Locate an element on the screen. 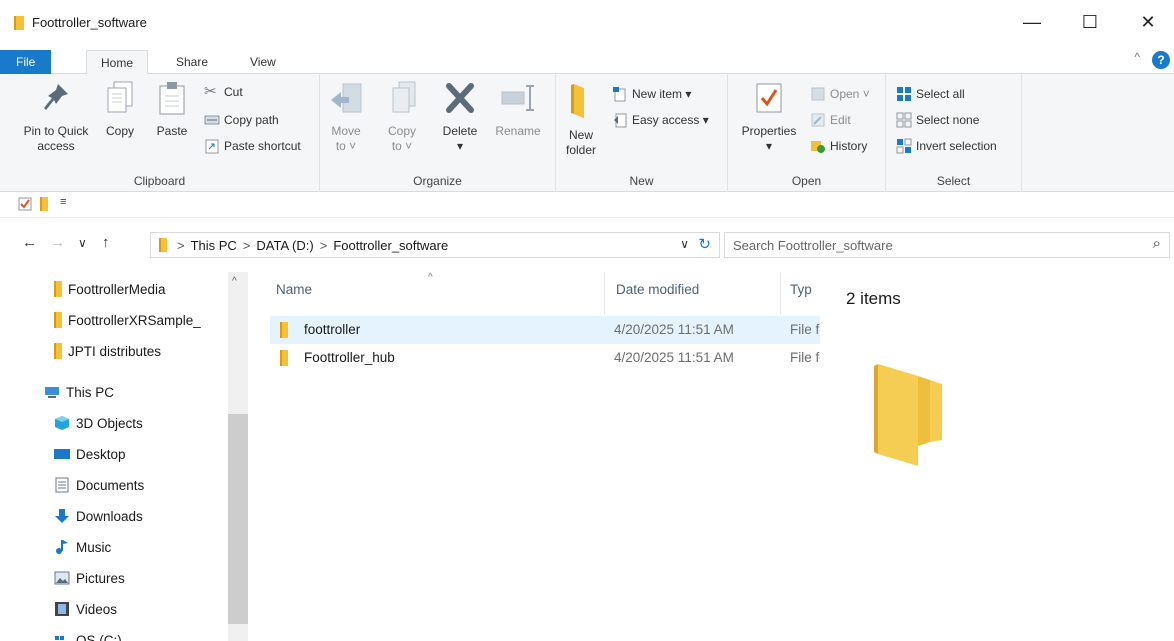 The height and width of the screenshot is (641, 1174). nav-item-label: Desktop is located at coordinates (101, 454).